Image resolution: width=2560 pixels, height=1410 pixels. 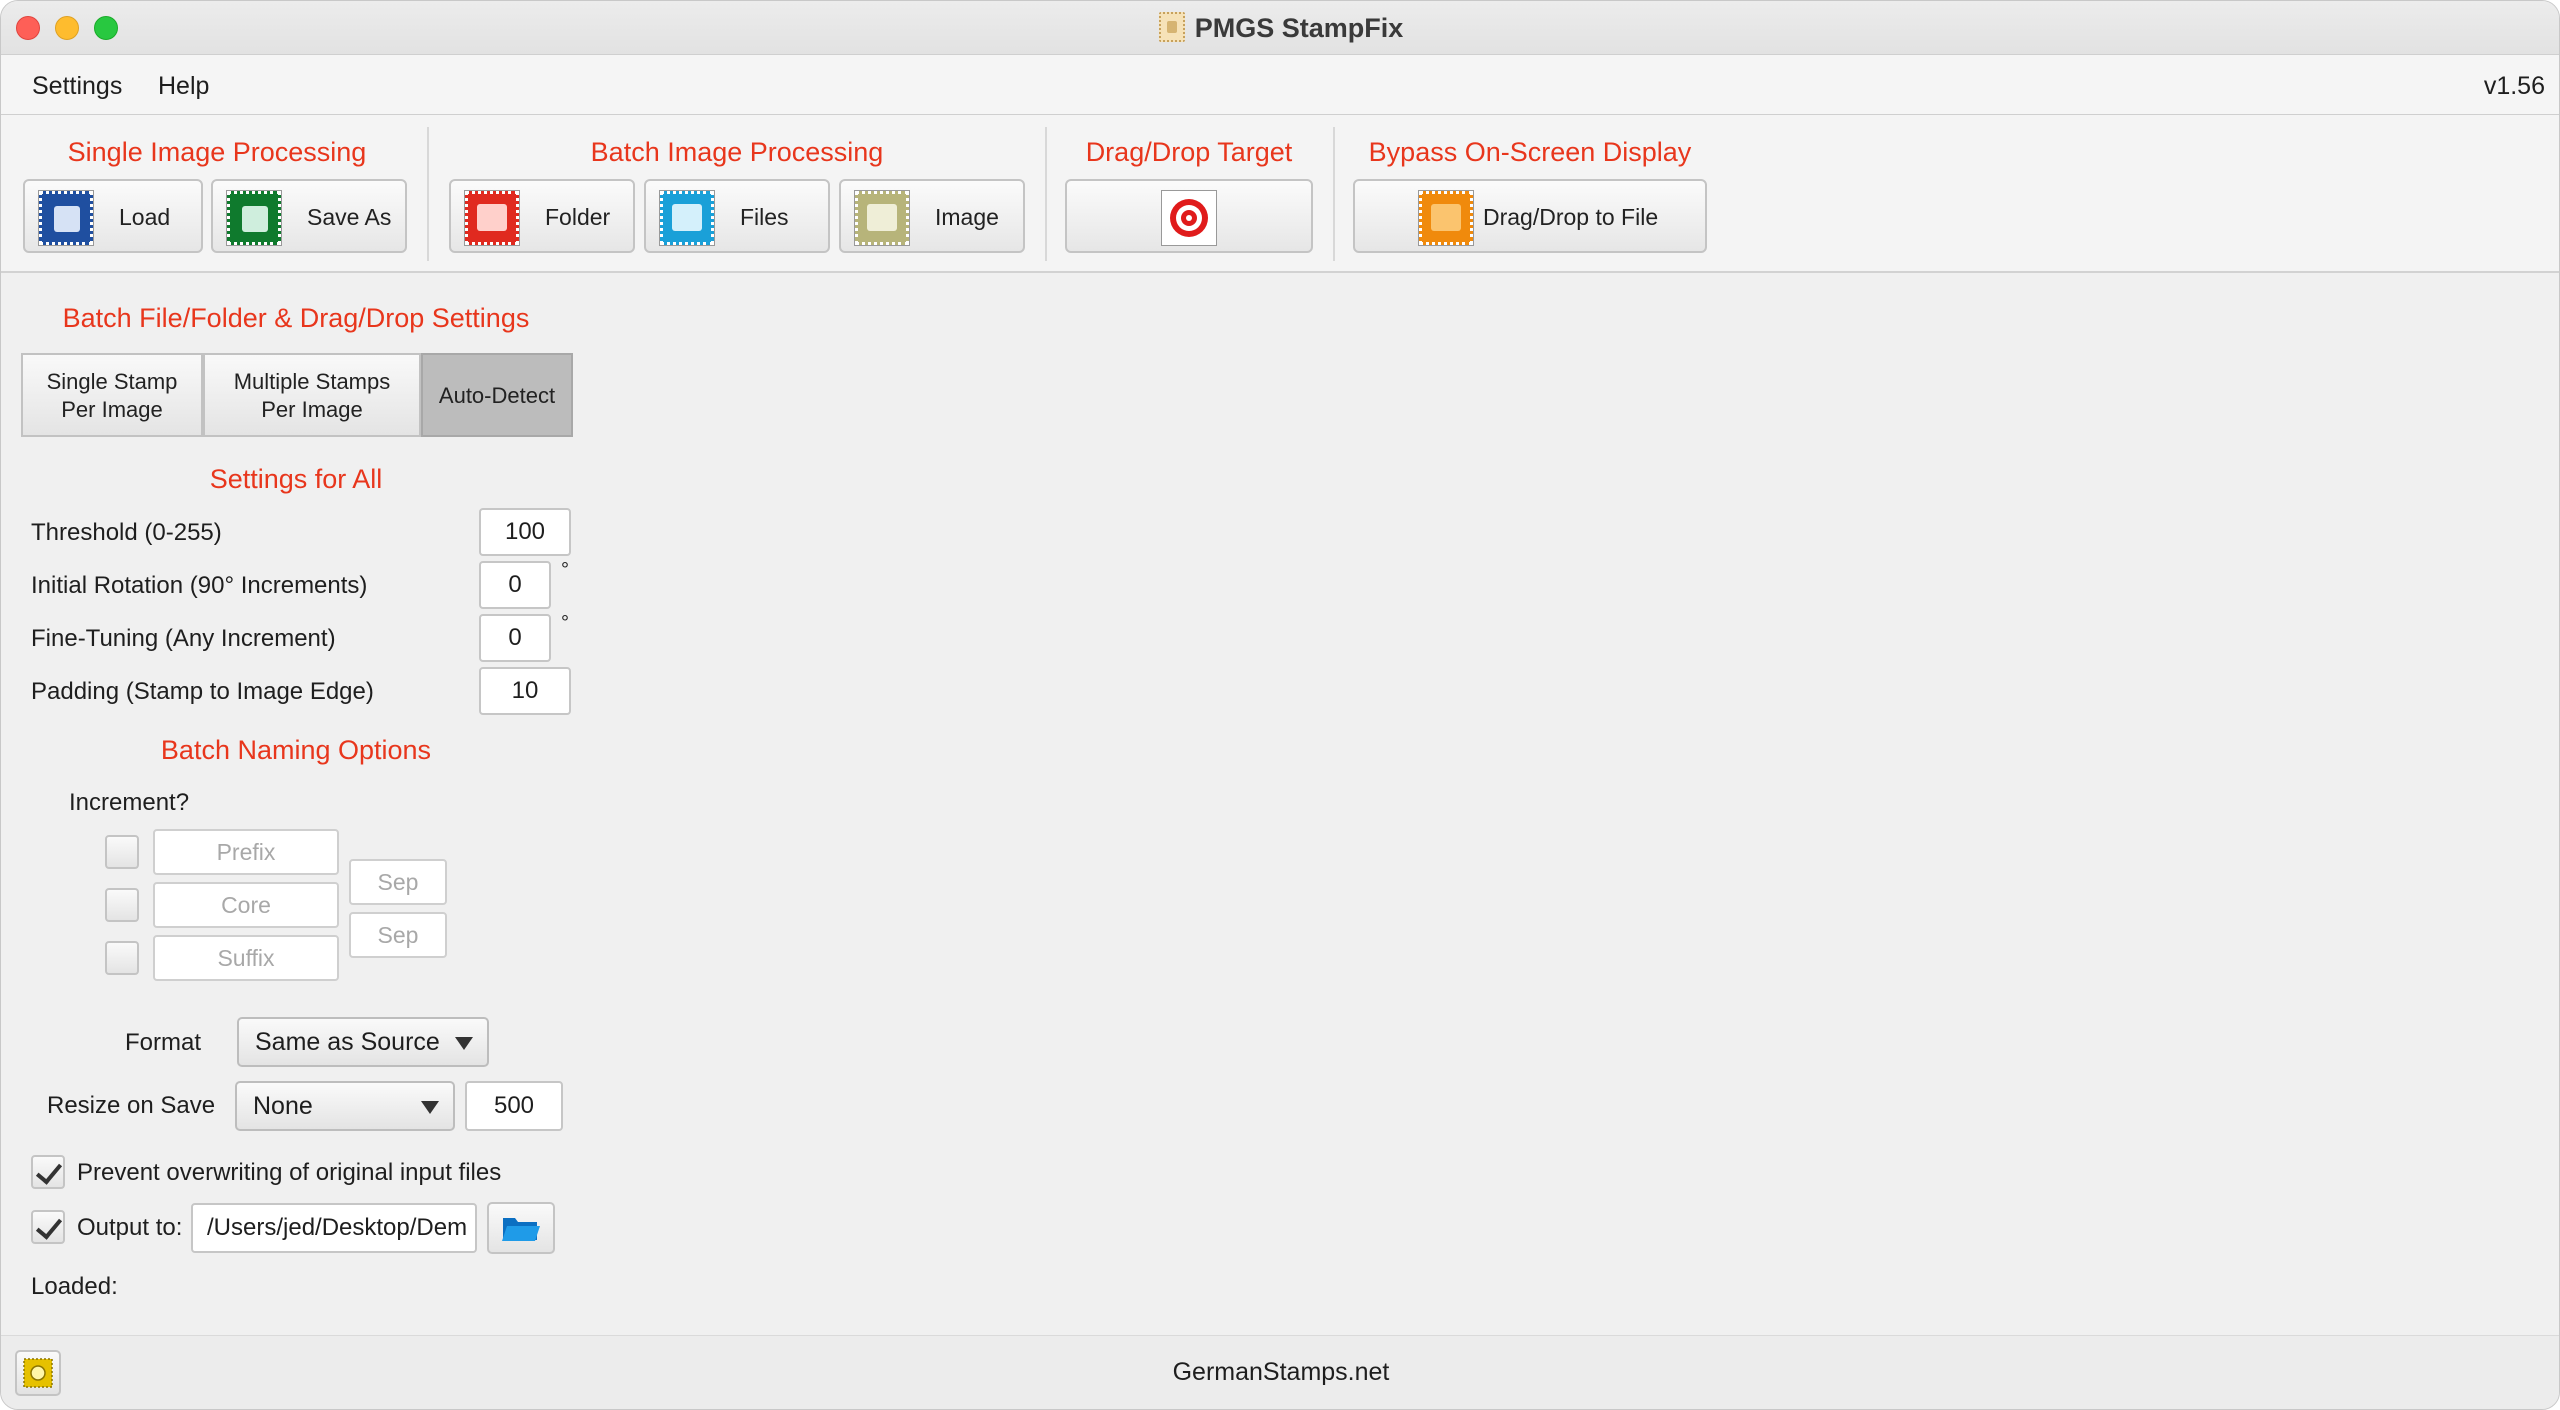 I want to click on target-icon, so click(x=1189, y=218).